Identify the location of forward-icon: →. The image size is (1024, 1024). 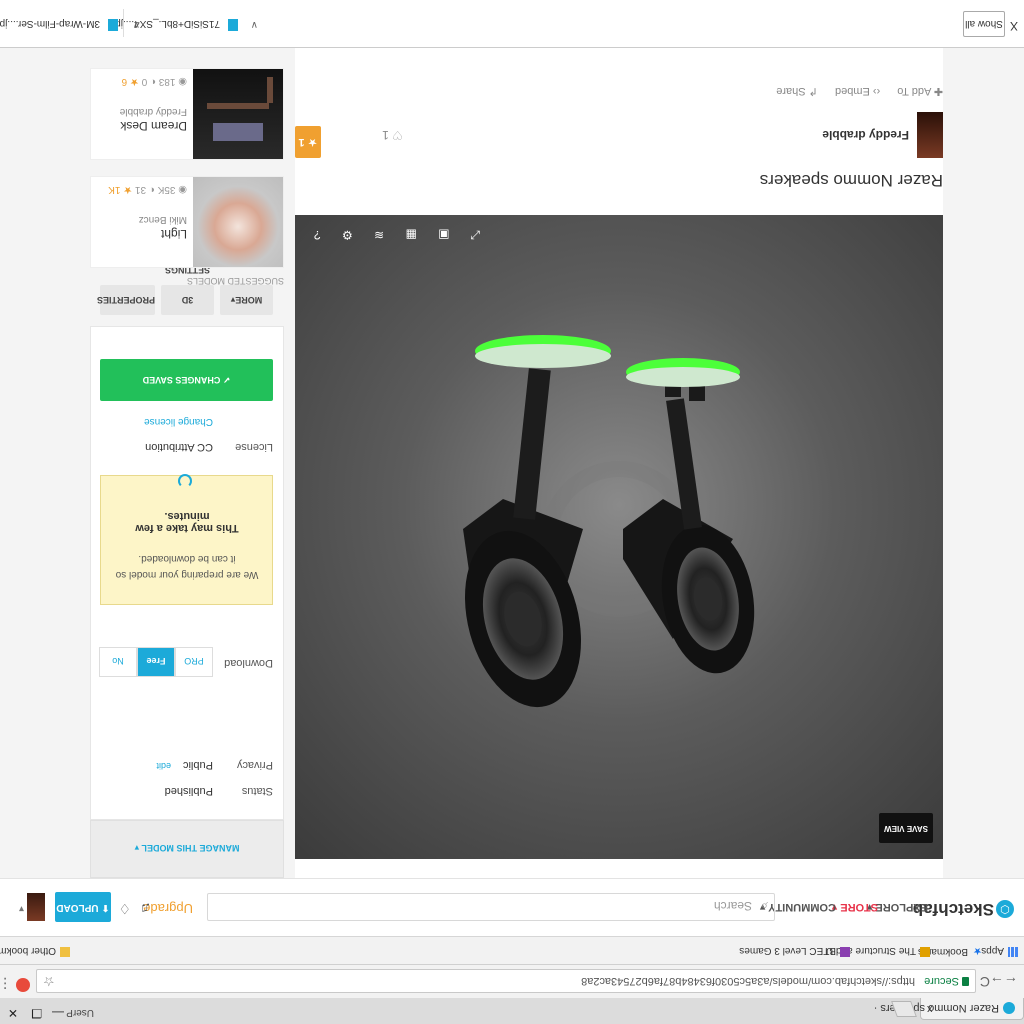
(997, 982).